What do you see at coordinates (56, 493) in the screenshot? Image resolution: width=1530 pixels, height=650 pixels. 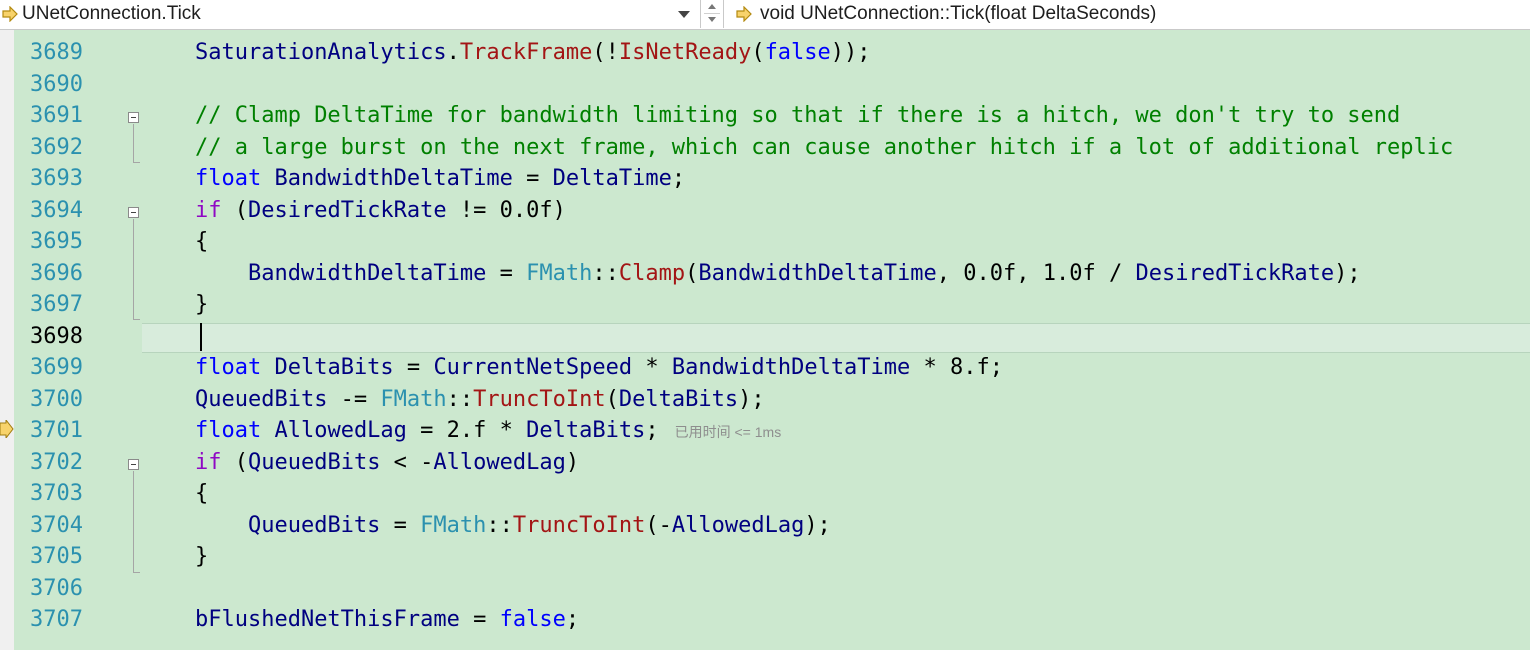 I see `line-number: 3703` at bounding box center [56, 493].